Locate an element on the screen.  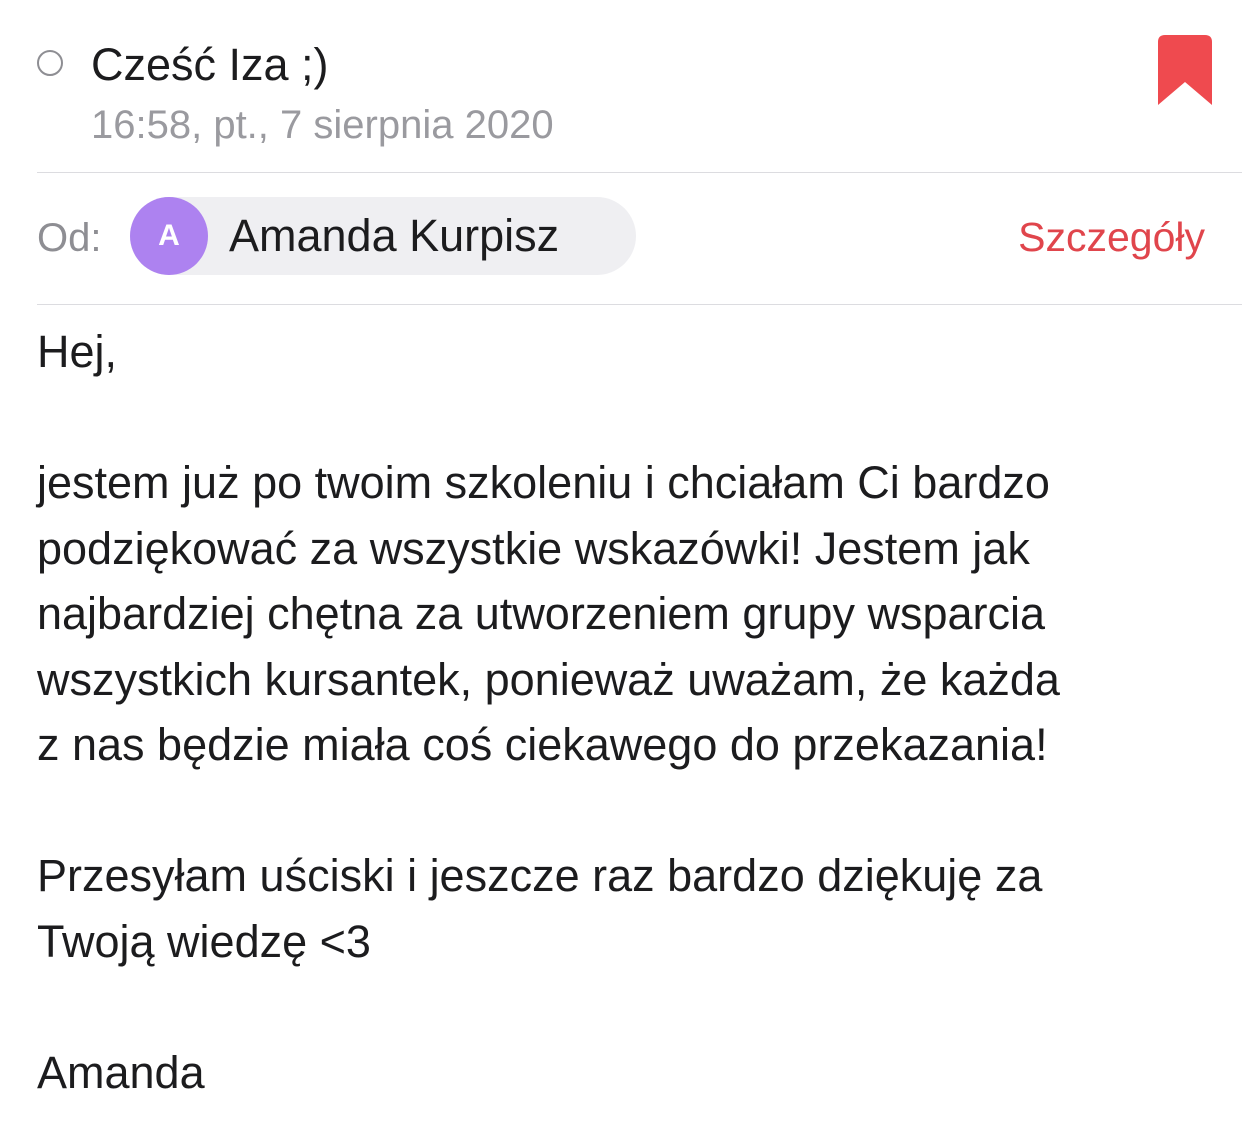
sender-name: Amanda Kurpisz is located at coordinates (394, 235).